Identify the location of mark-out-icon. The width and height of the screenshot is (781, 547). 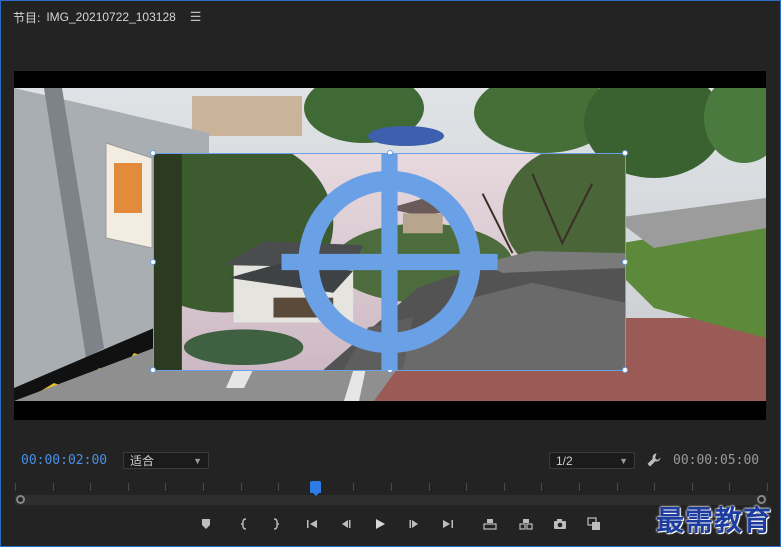
(276, 524).